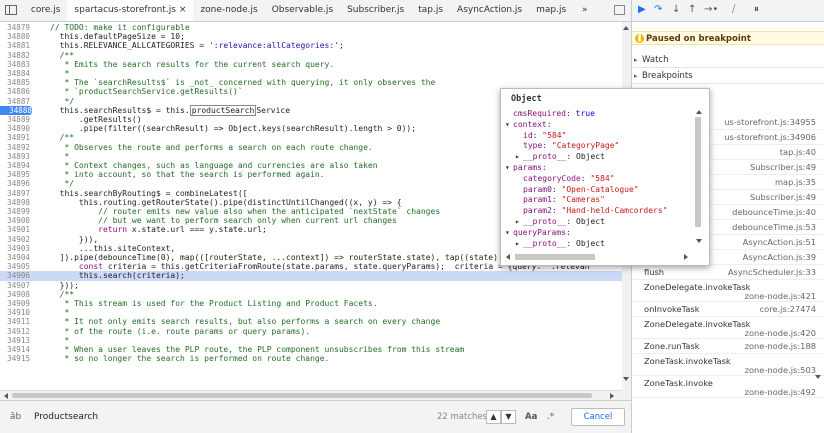 Image resolution: width=824 pixels, height=433 pixels. Describe the element at coordinates (728, 328) in the screenshot. I see `call-stack-frame: ZoneDelegate.invokeTask zone-node.js:420` at that location.